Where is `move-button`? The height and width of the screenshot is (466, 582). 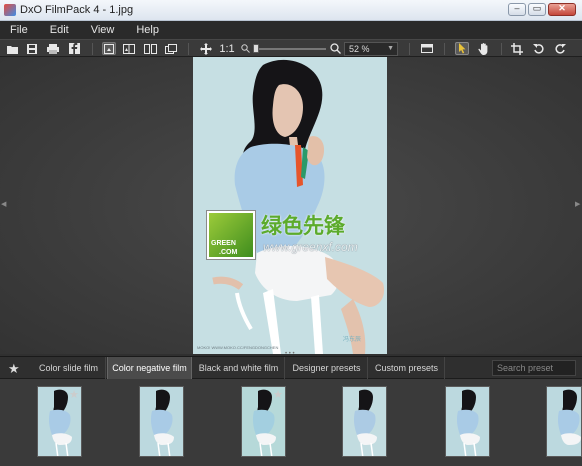 move-button is located at coordinates (206, 48).